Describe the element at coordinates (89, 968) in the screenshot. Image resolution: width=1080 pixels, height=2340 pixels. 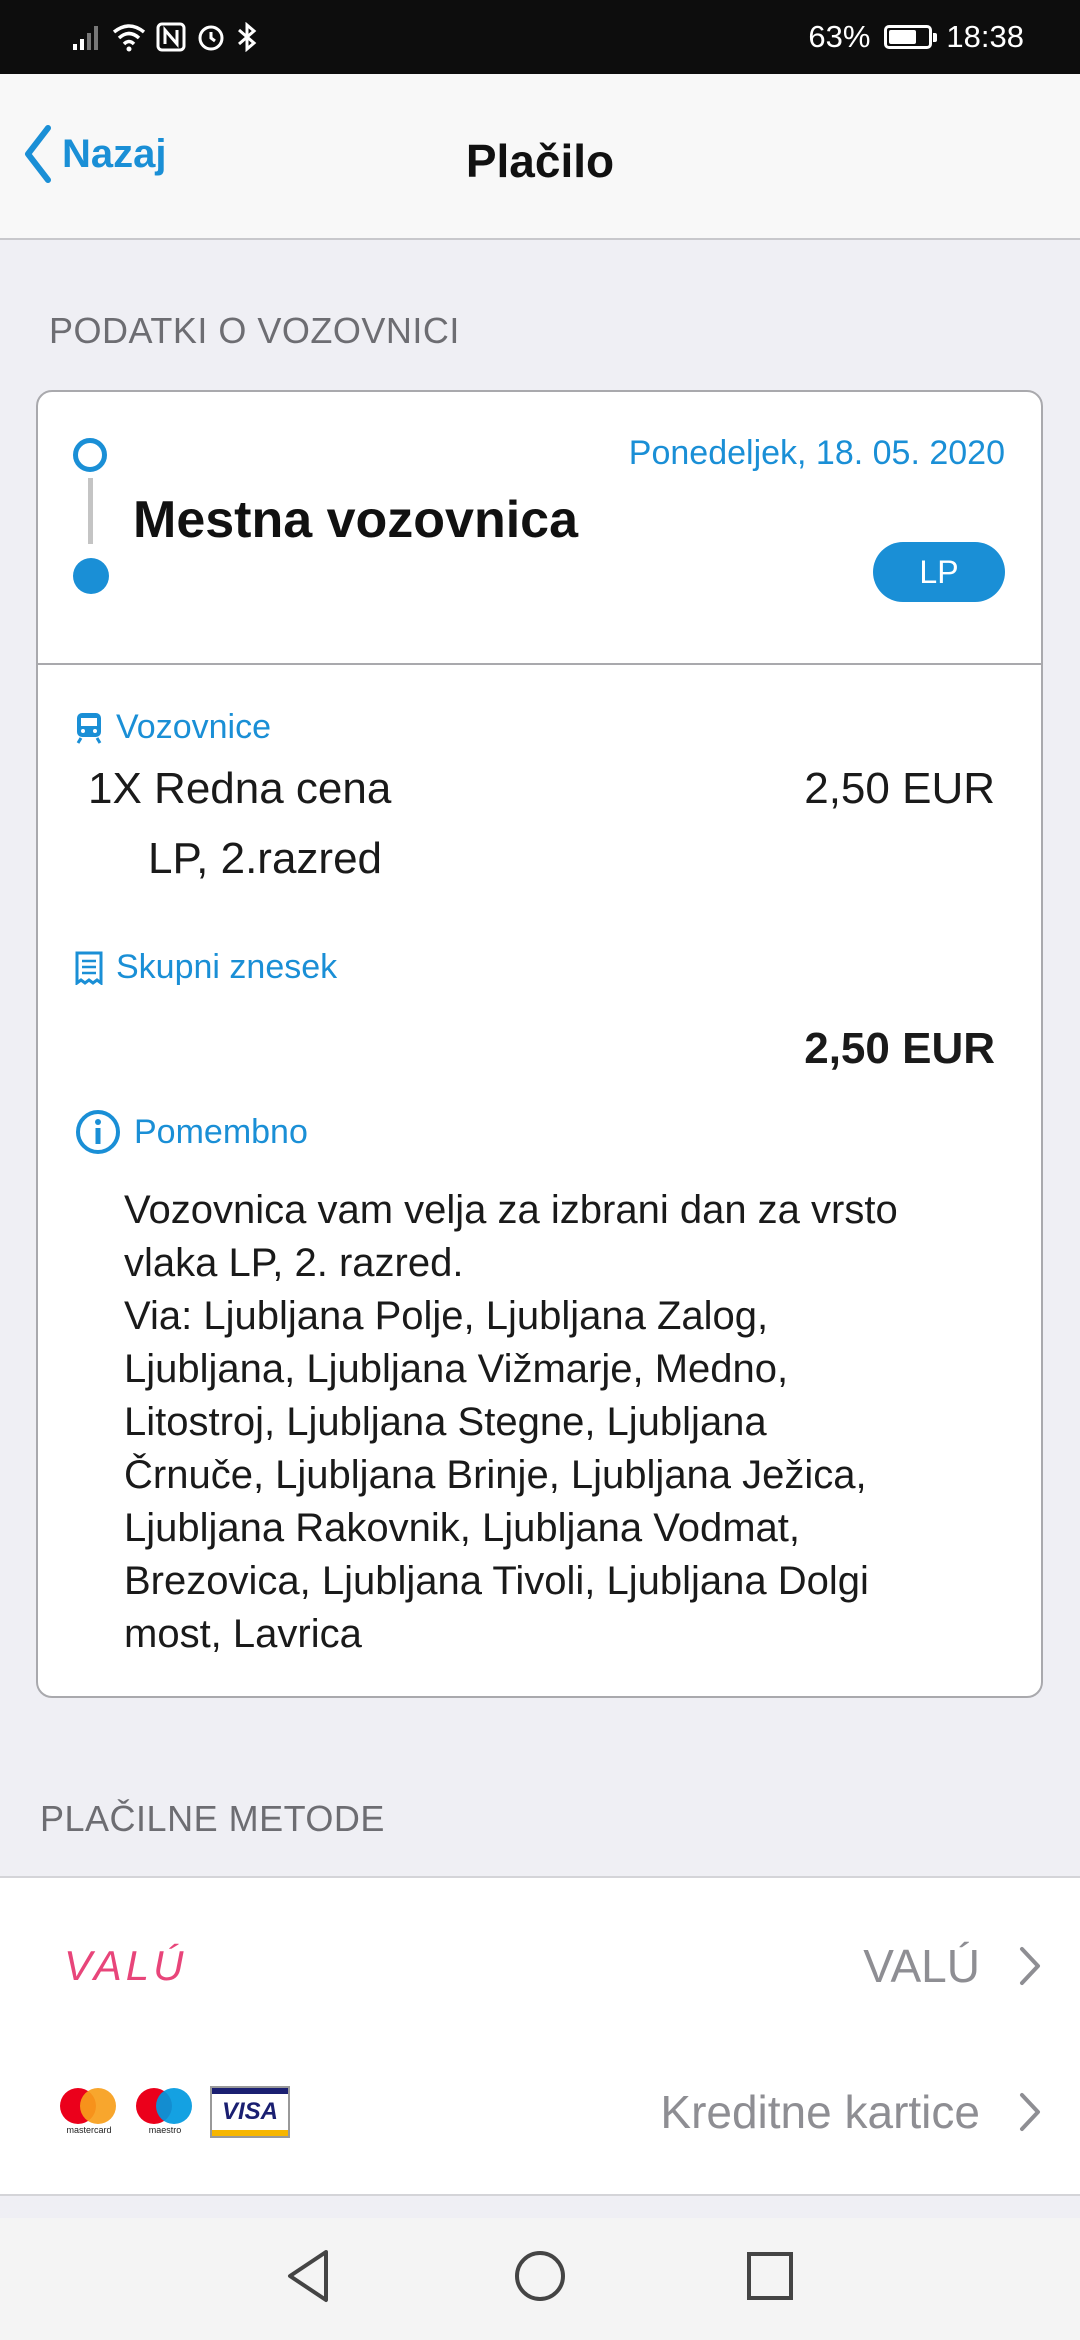
I see `receipt-icon` at that location.